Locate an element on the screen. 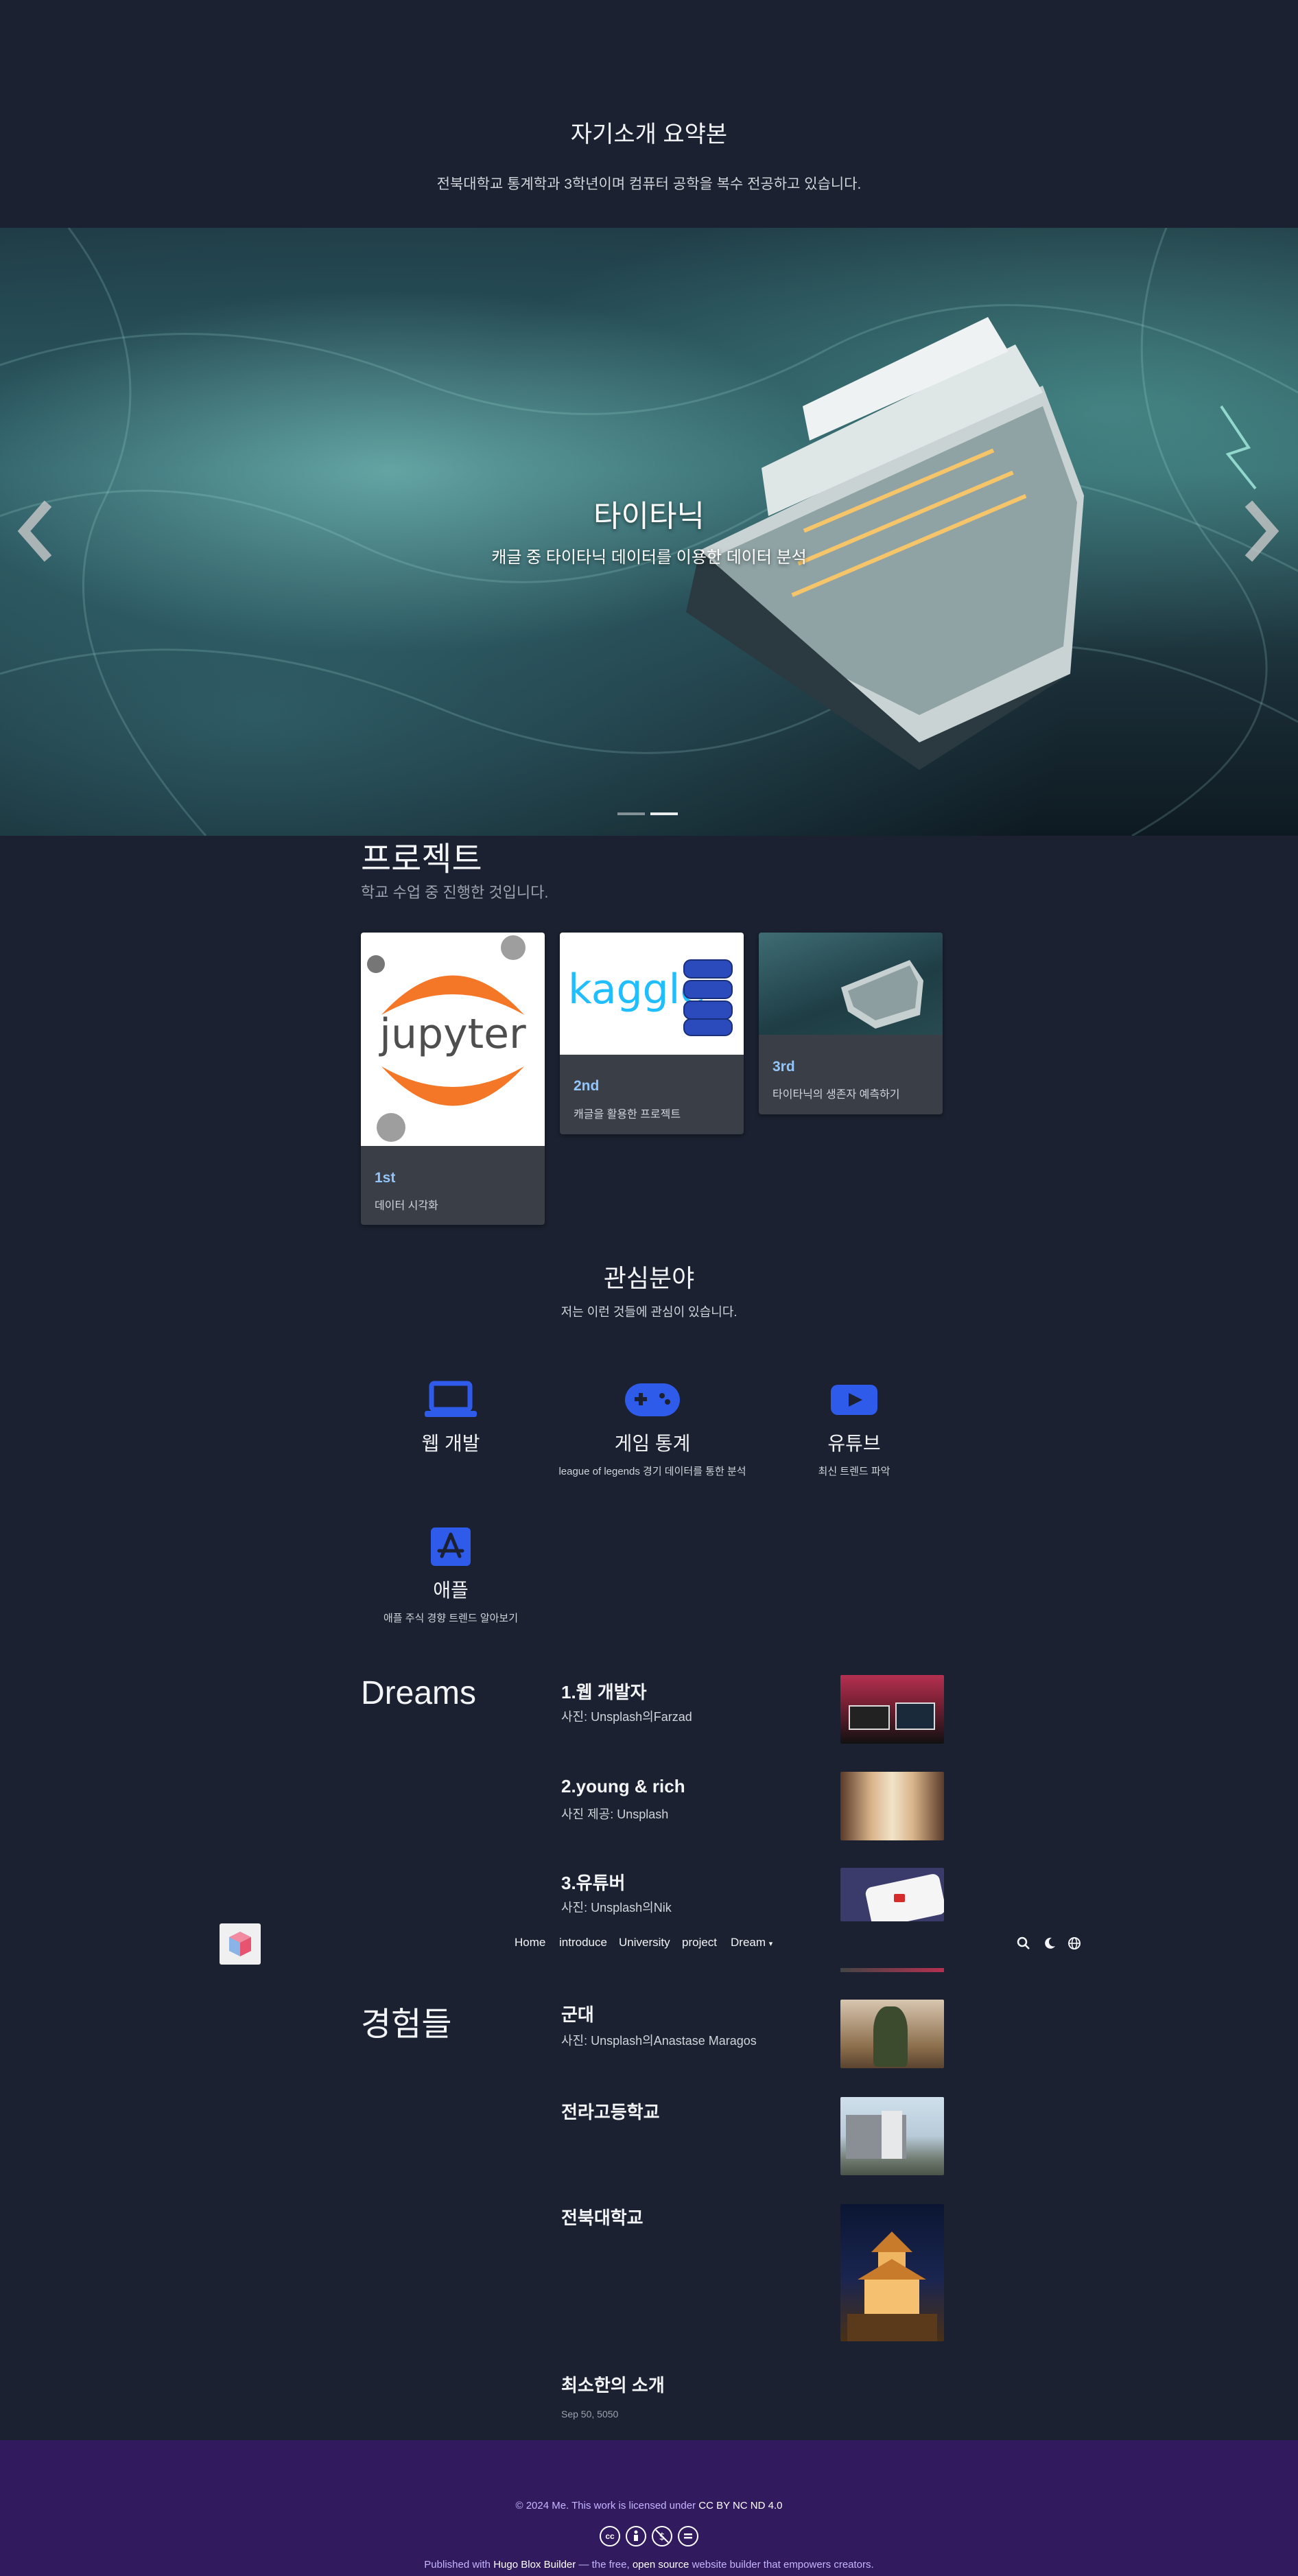  carousel-indicator is located at coordinates (631, 813).